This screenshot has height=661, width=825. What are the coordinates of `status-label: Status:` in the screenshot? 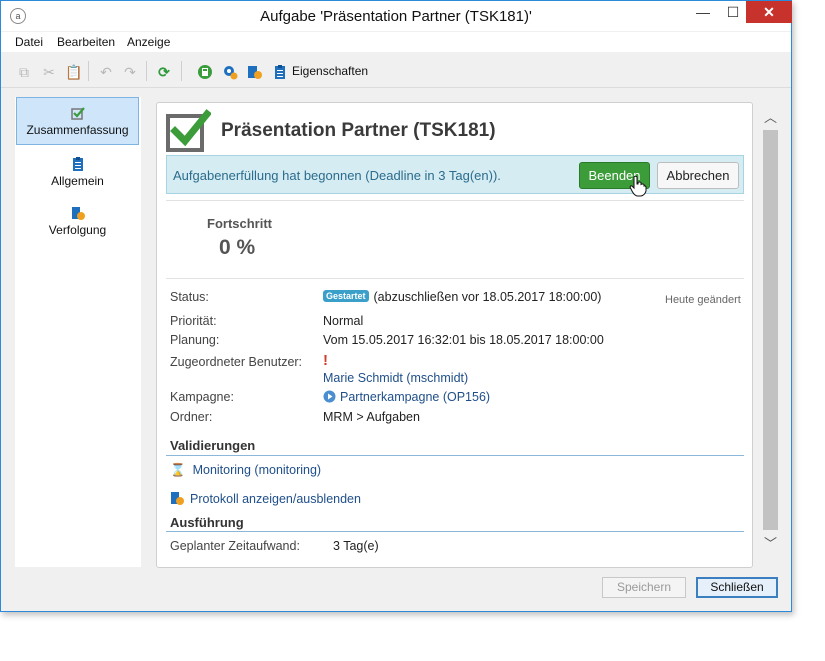 It's located at (189, 297).